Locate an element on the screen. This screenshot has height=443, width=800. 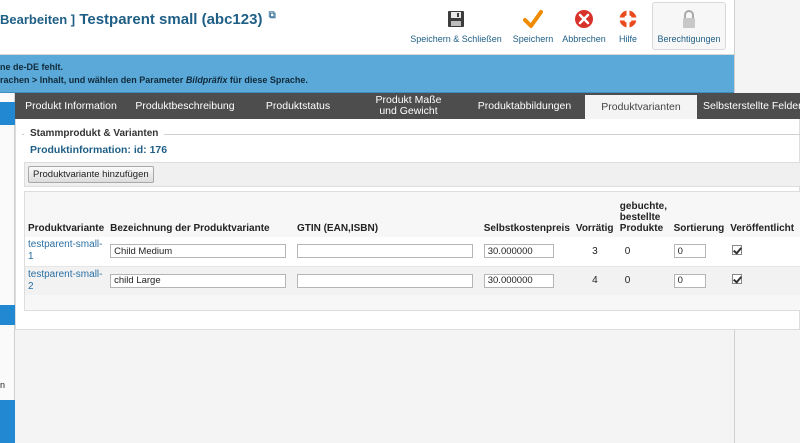
message-line-1: ne de-DE fehlt. is located at coordinates (32, 67).